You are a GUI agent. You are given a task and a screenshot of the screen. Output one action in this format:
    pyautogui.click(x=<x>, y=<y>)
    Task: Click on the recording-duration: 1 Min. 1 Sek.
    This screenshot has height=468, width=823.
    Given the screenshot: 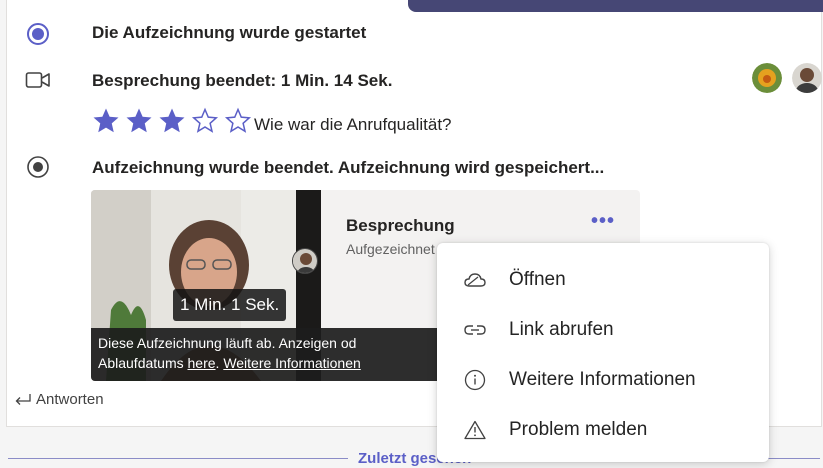 What is the action you would take?
    pyautogui.click(x=230, y=305)
    